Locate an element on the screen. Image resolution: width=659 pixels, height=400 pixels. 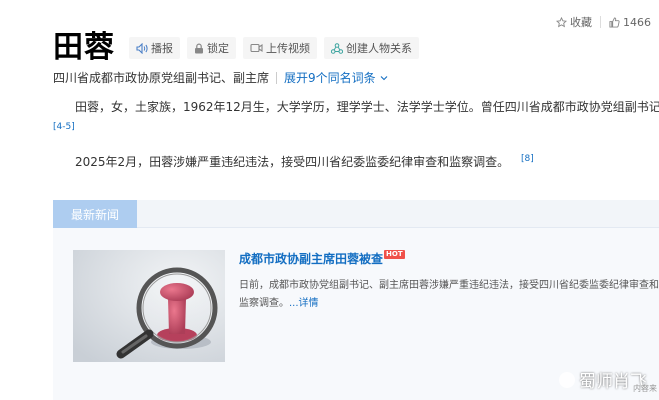
lock-button: 锁定 is located at coordinates (211, 48).